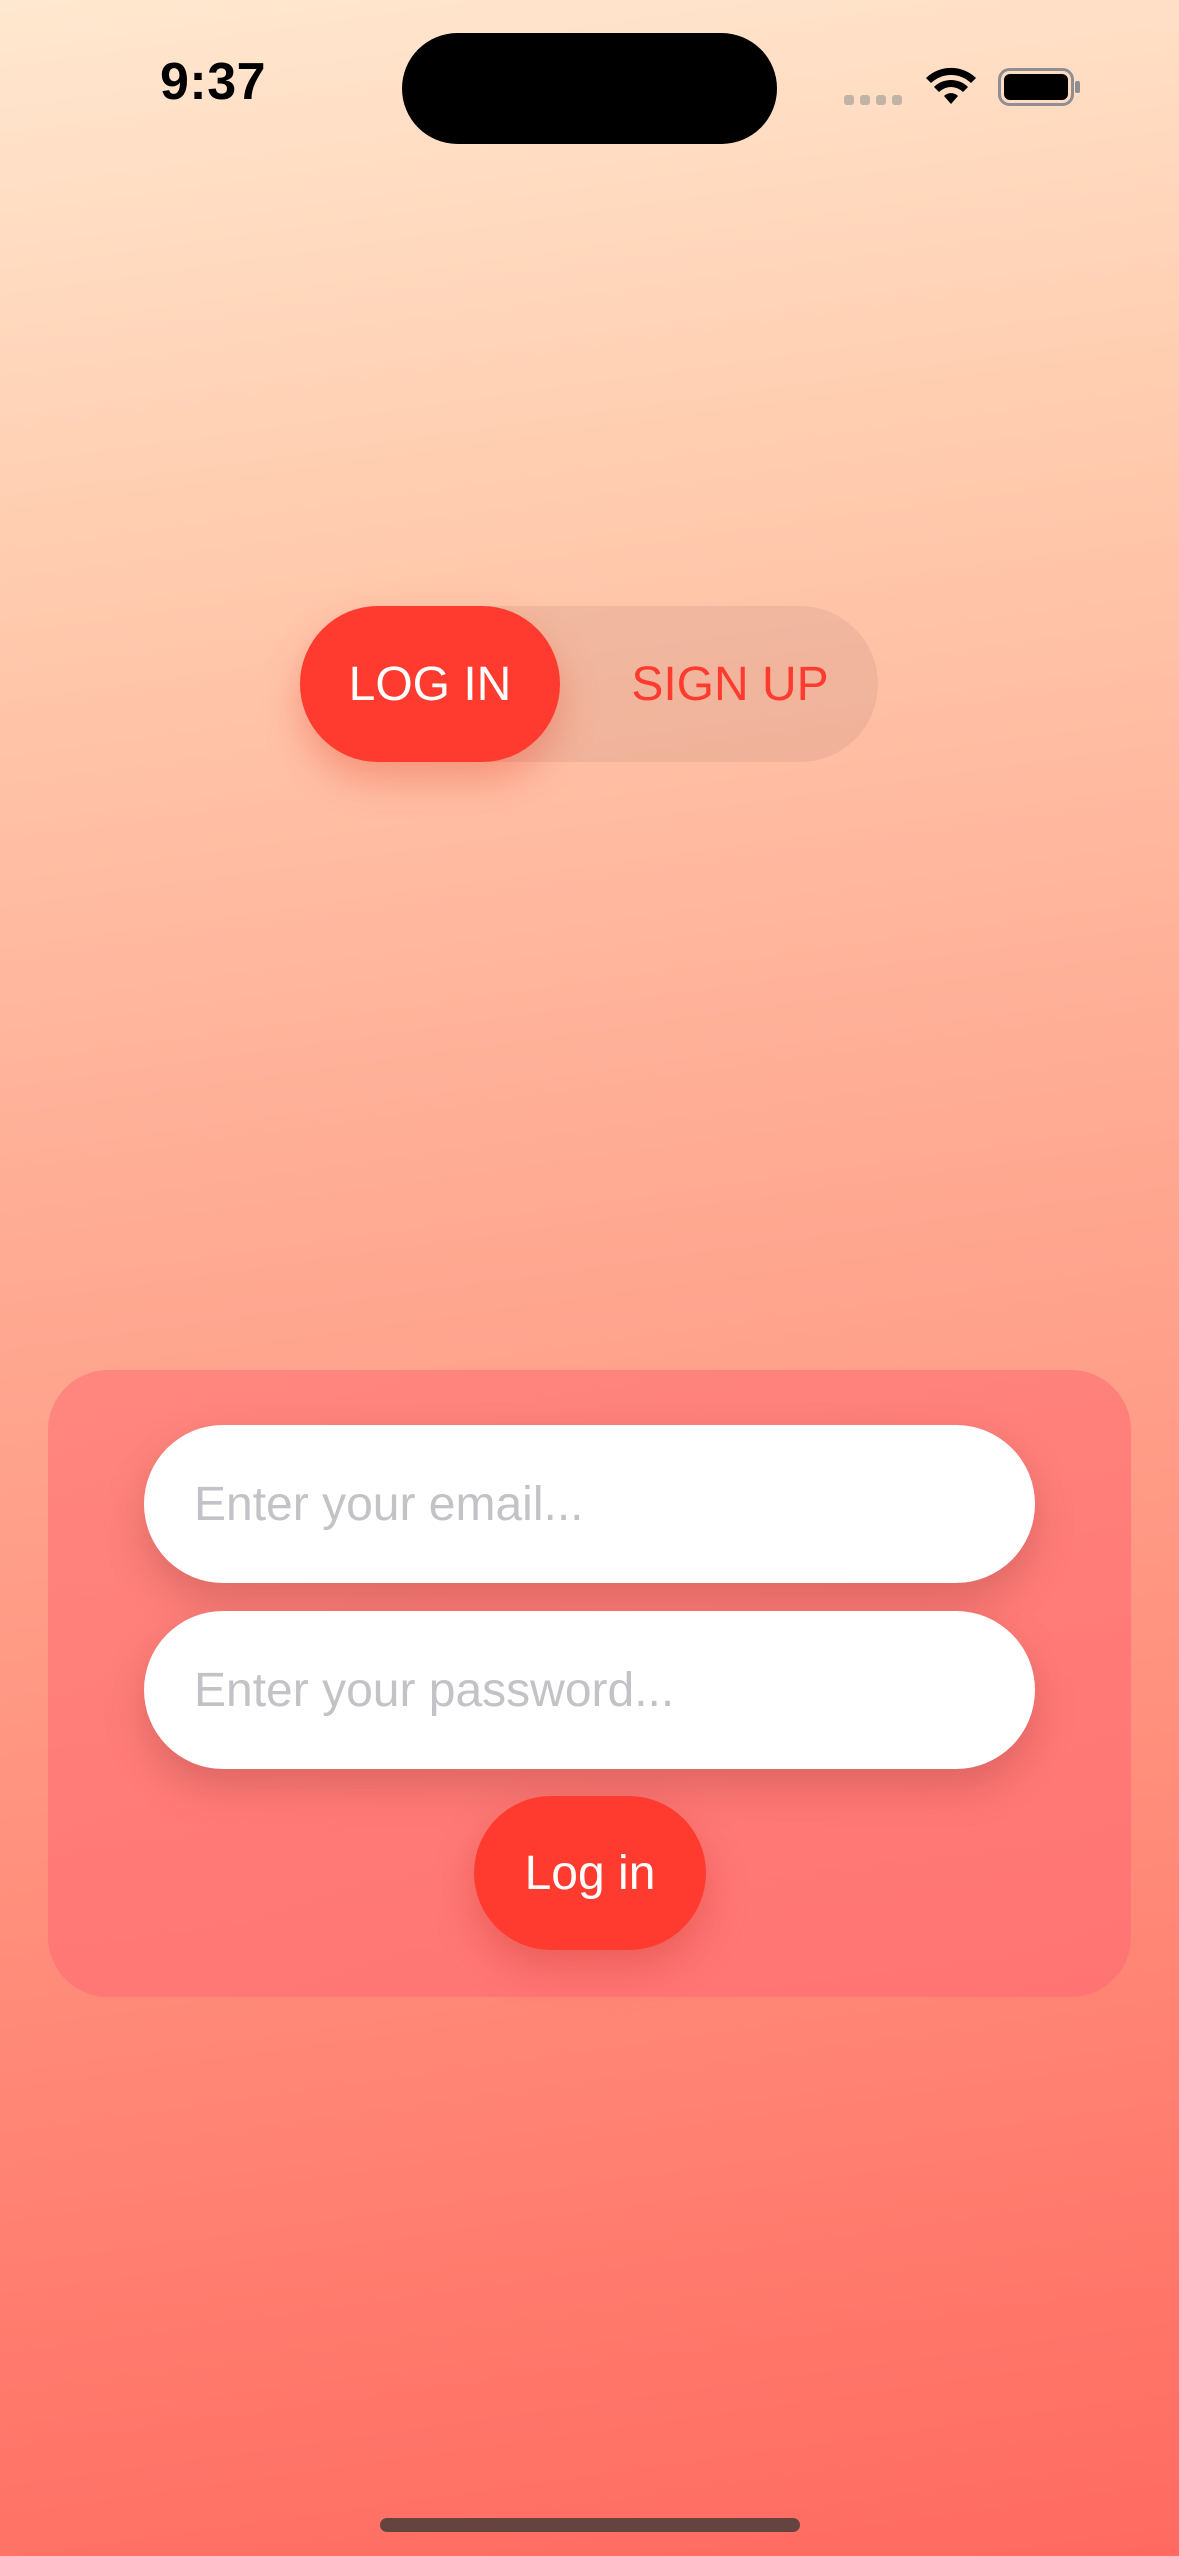 Image resolution: width=1179 pixels, height=2556 pixels. Describe the element at coordinates (873, 100) in the screenshot. I see `cellular-signal-icon` at that location.